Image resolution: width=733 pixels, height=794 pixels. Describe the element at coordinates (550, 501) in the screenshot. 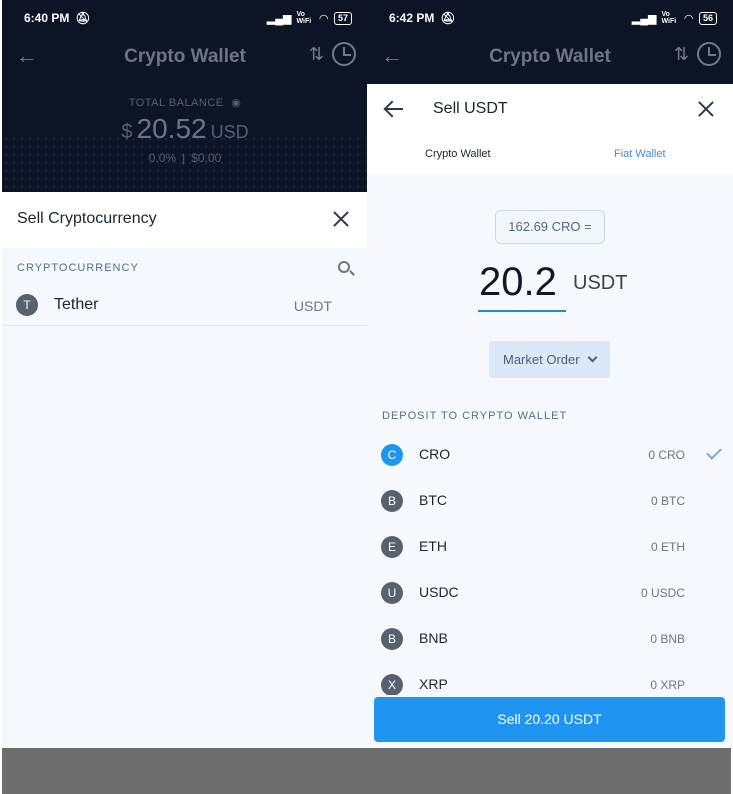

I see `deposit-row-btc: B BTC 0 BTC` at that location.